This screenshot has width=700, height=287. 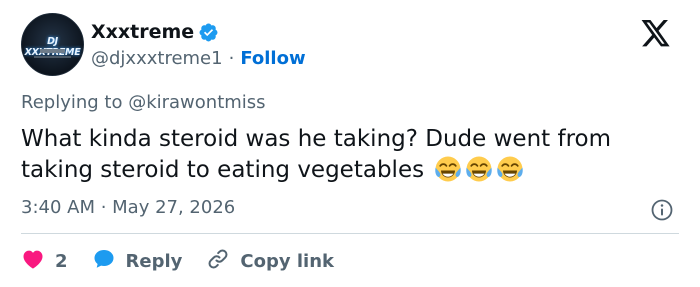 I want to click on copy-link-label: Copy link, so click(x=287, y=261).